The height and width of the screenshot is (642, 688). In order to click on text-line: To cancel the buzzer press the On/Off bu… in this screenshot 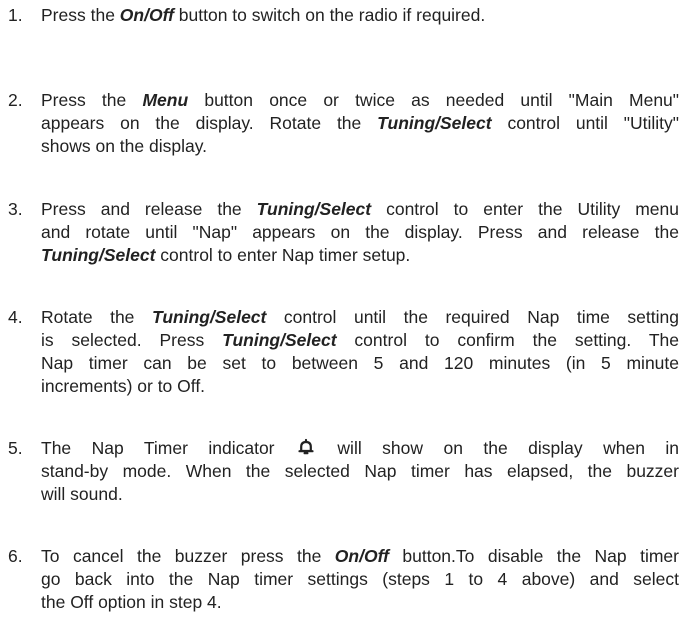, I will do `click(360, 556)`.